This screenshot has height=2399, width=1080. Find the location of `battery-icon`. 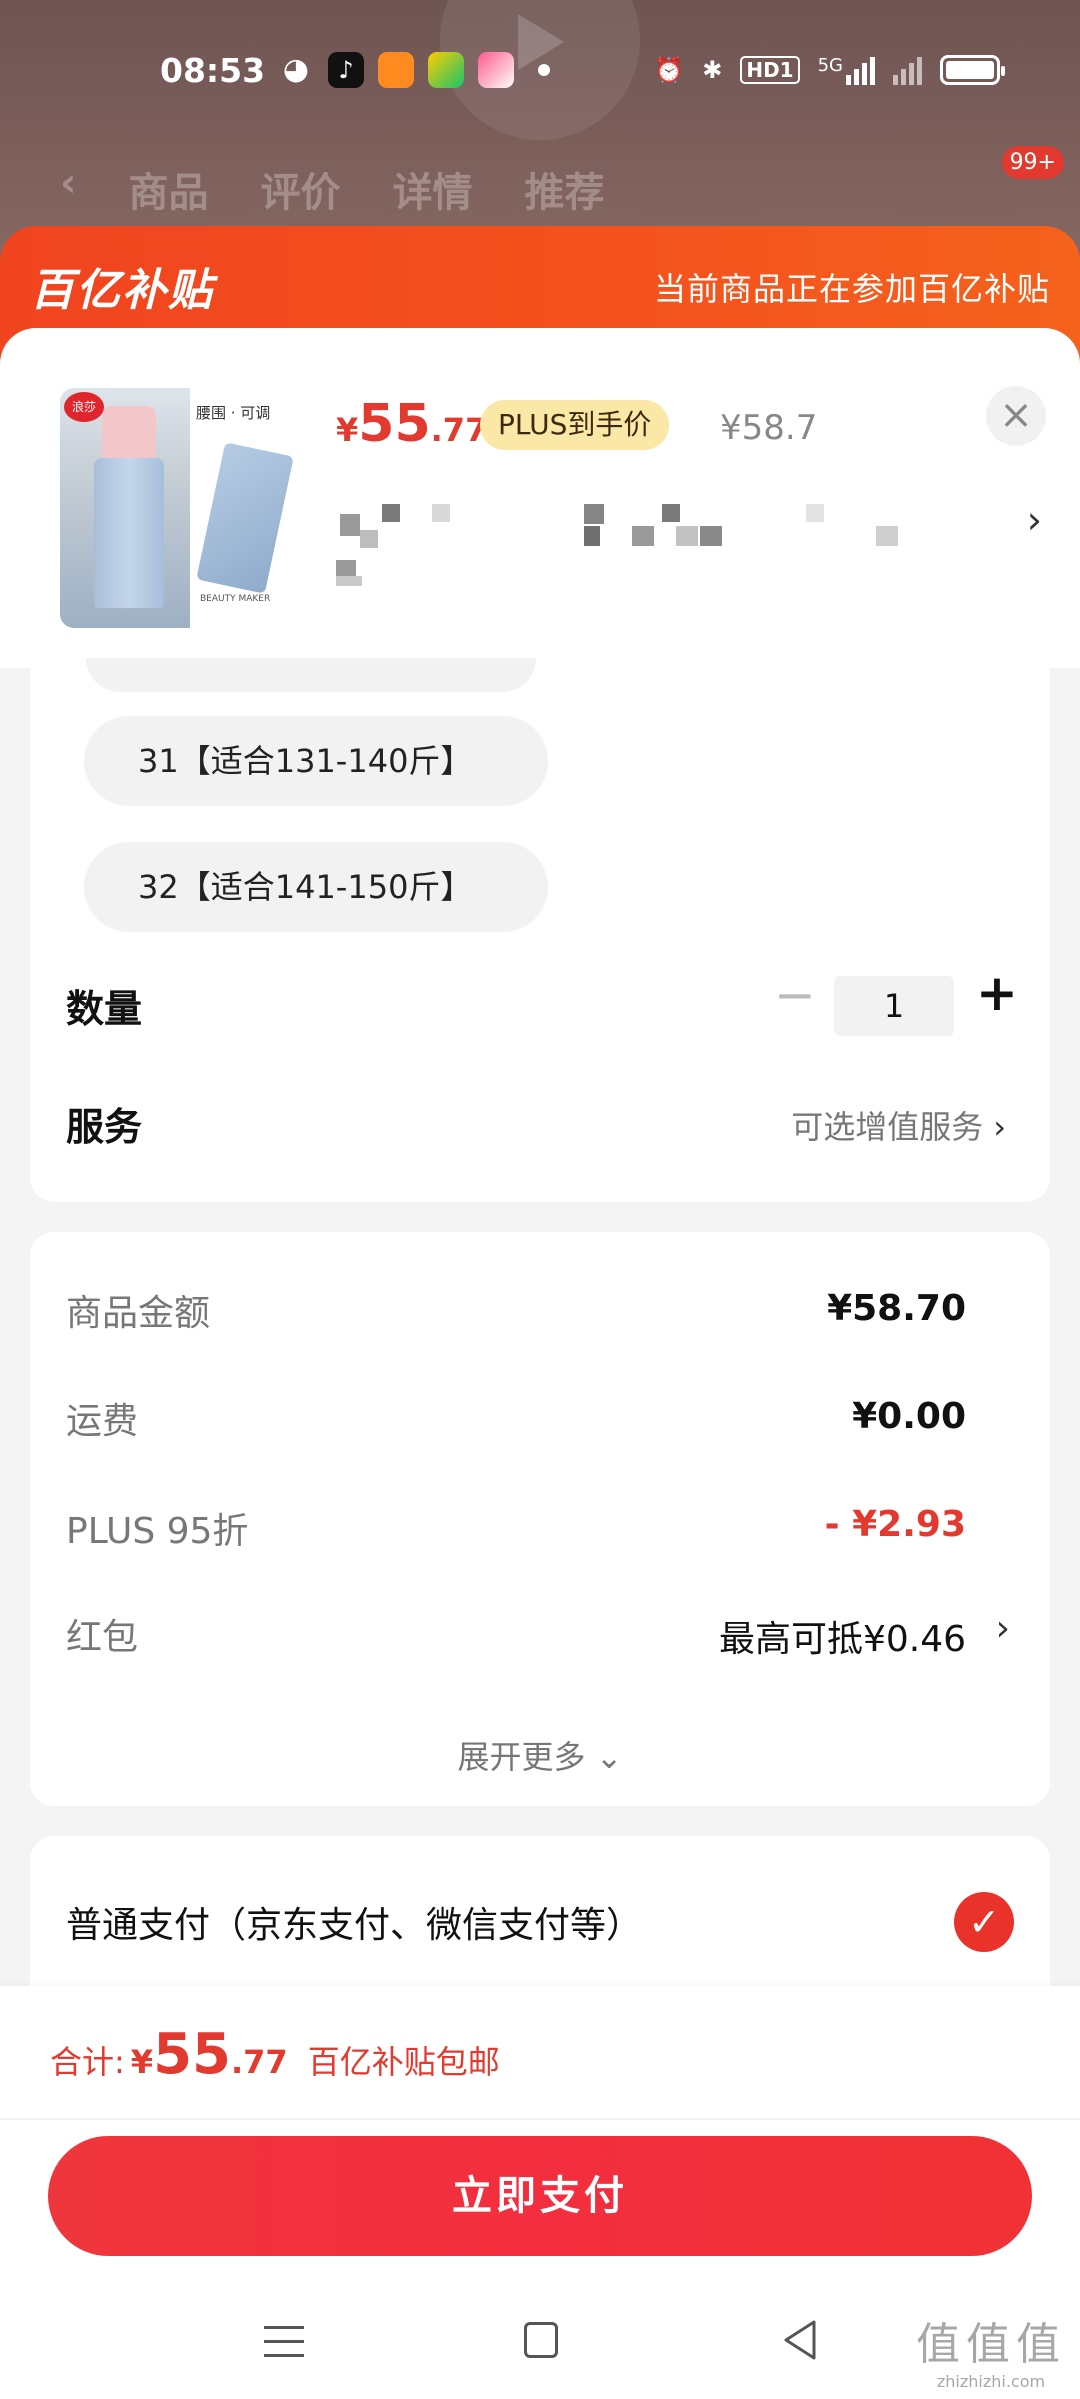

battery-icon is located at coordinates (972, 70).